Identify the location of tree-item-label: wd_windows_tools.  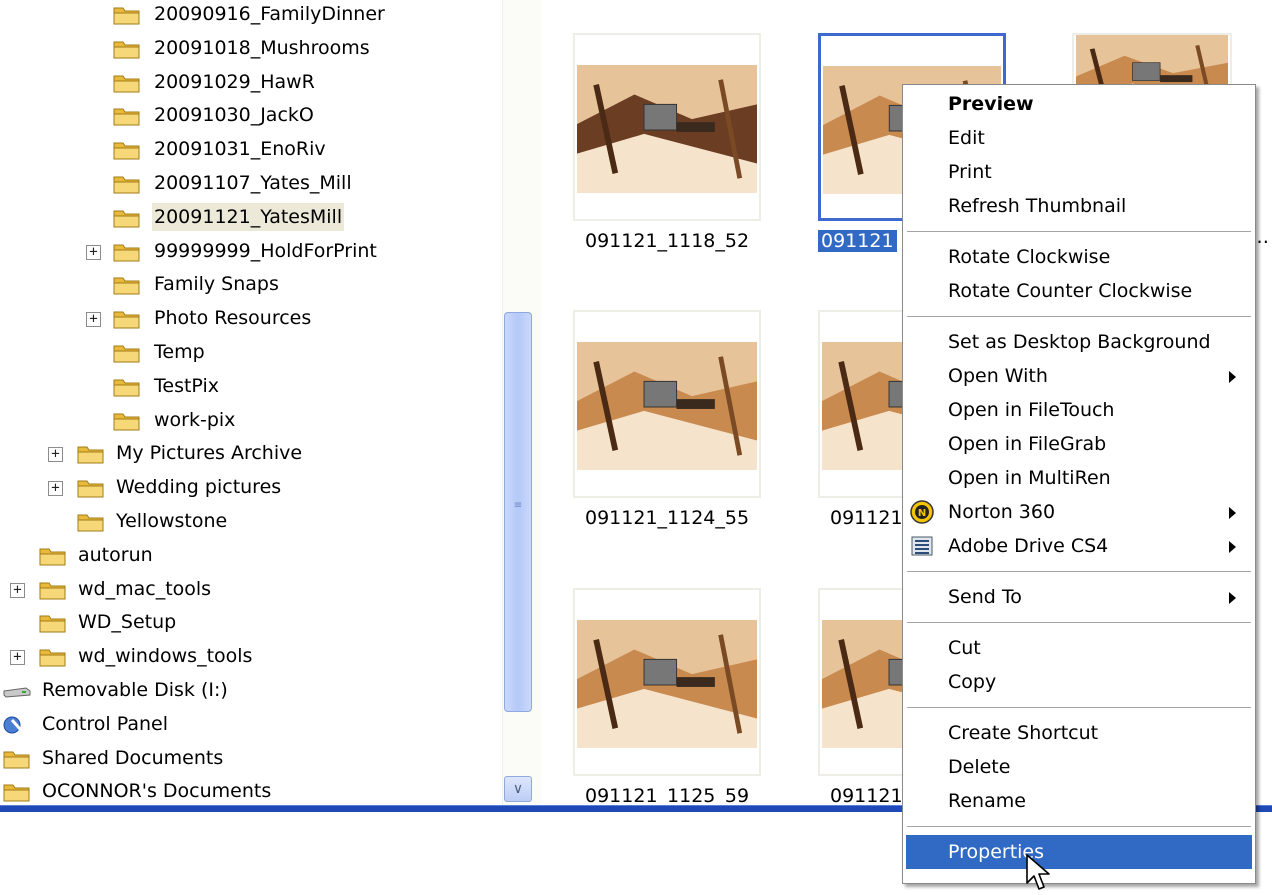
(165, 656).